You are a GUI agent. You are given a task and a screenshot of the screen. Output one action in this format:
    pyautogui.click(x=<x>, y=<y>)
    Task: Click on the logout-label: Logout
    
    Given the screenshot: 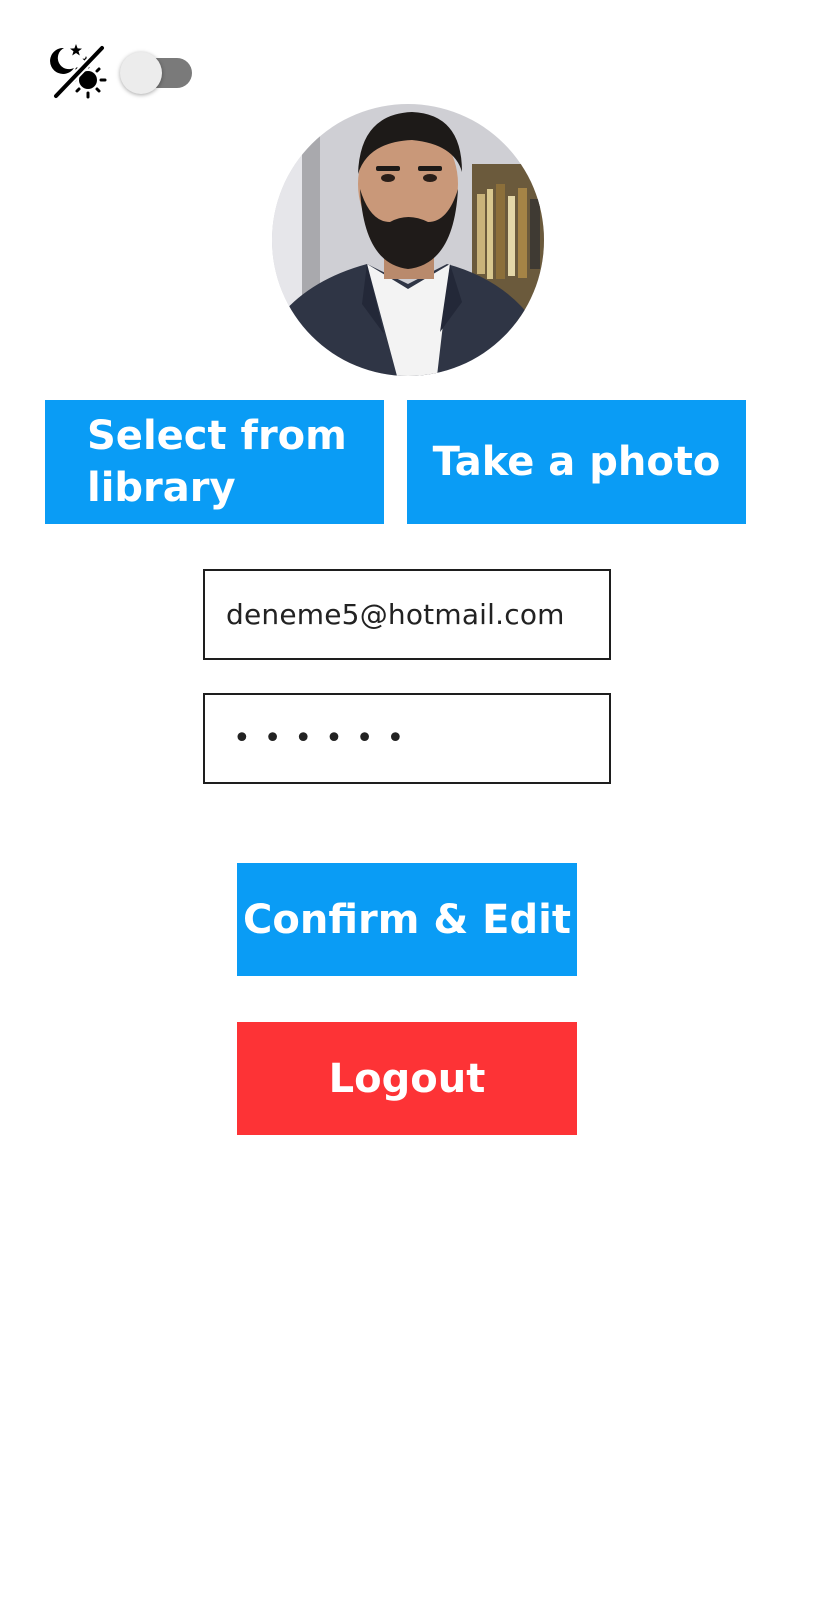 What is the action you would take?
    pyautogui.click(x=407, y=1078)
    